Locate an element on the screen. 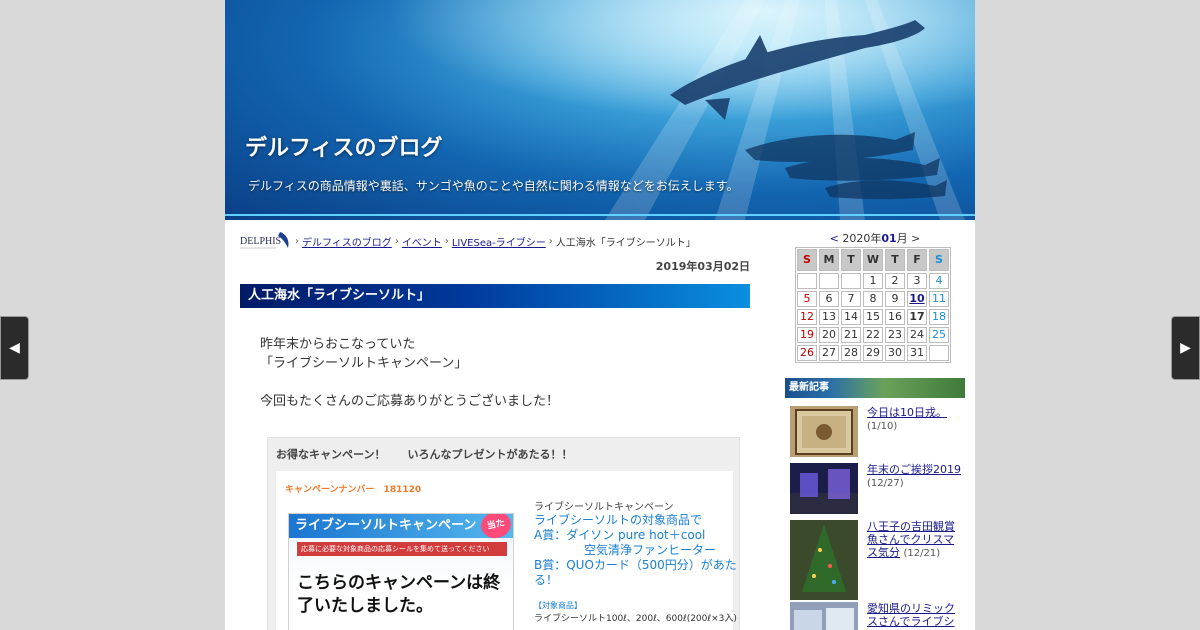 The width and height of the screenshot is (1200, 630). delphis-logo-icon: DELPHIS is located at coordinates (266, 241).